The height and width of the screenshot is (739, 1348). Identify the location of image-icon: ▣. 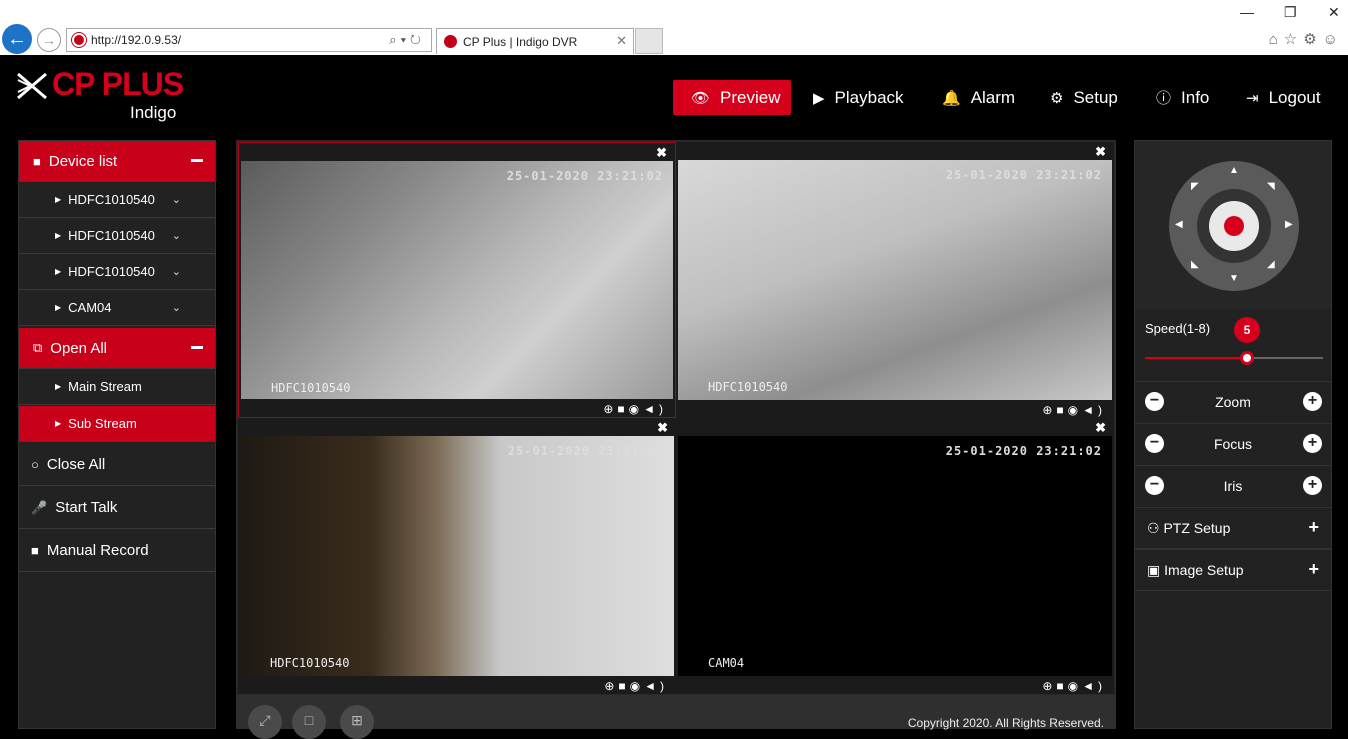
(1156, 570).